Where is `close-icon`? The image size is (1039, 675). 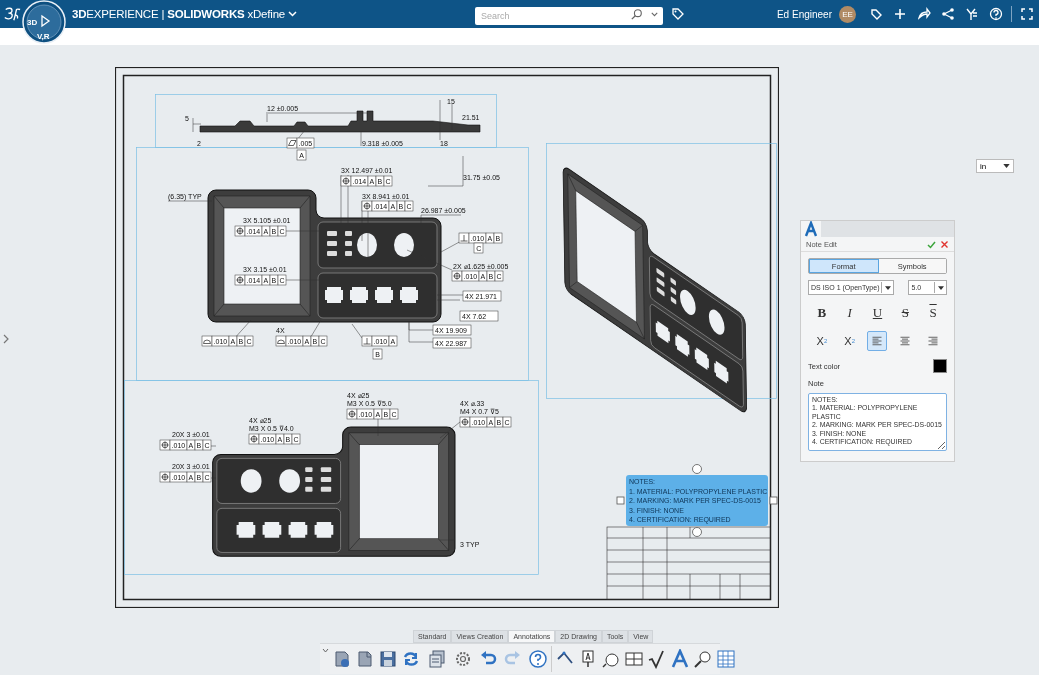 close-icon is located at coordinates (944, 244).